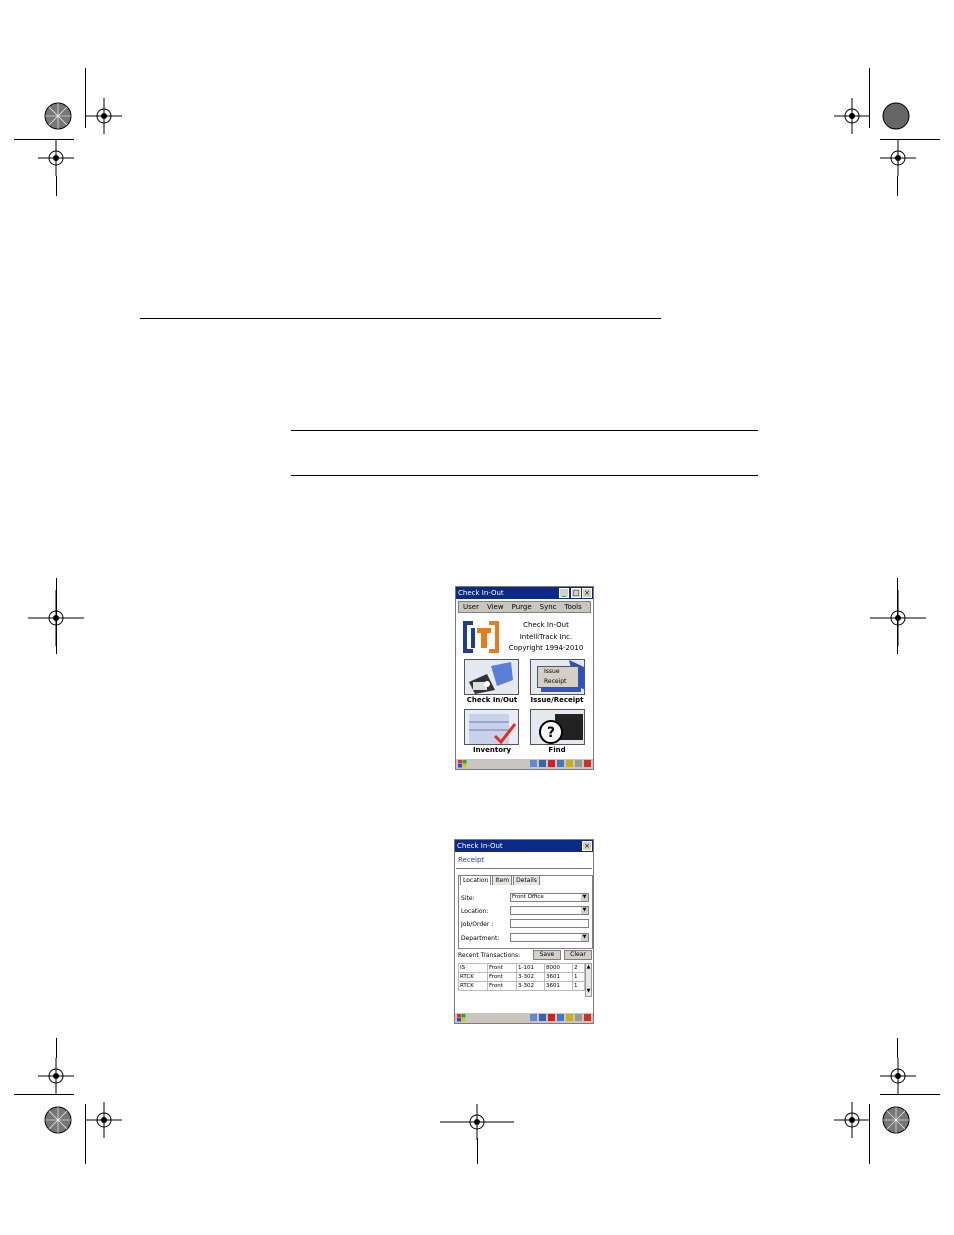  Describe the element at coordinates (547, 955) in the screenshot. I see `save-button: Save` at that location.